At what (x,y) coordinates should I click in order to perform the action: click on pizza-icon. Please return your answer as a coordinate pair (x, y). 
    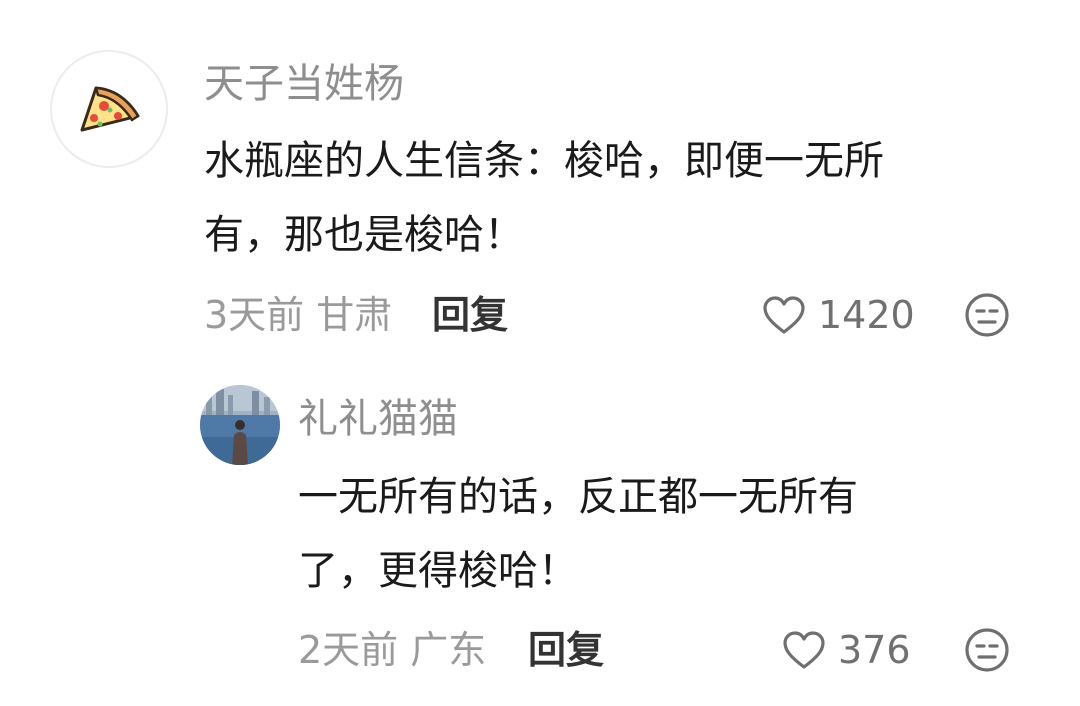
    Looking at the image, I should click on (110, 109).